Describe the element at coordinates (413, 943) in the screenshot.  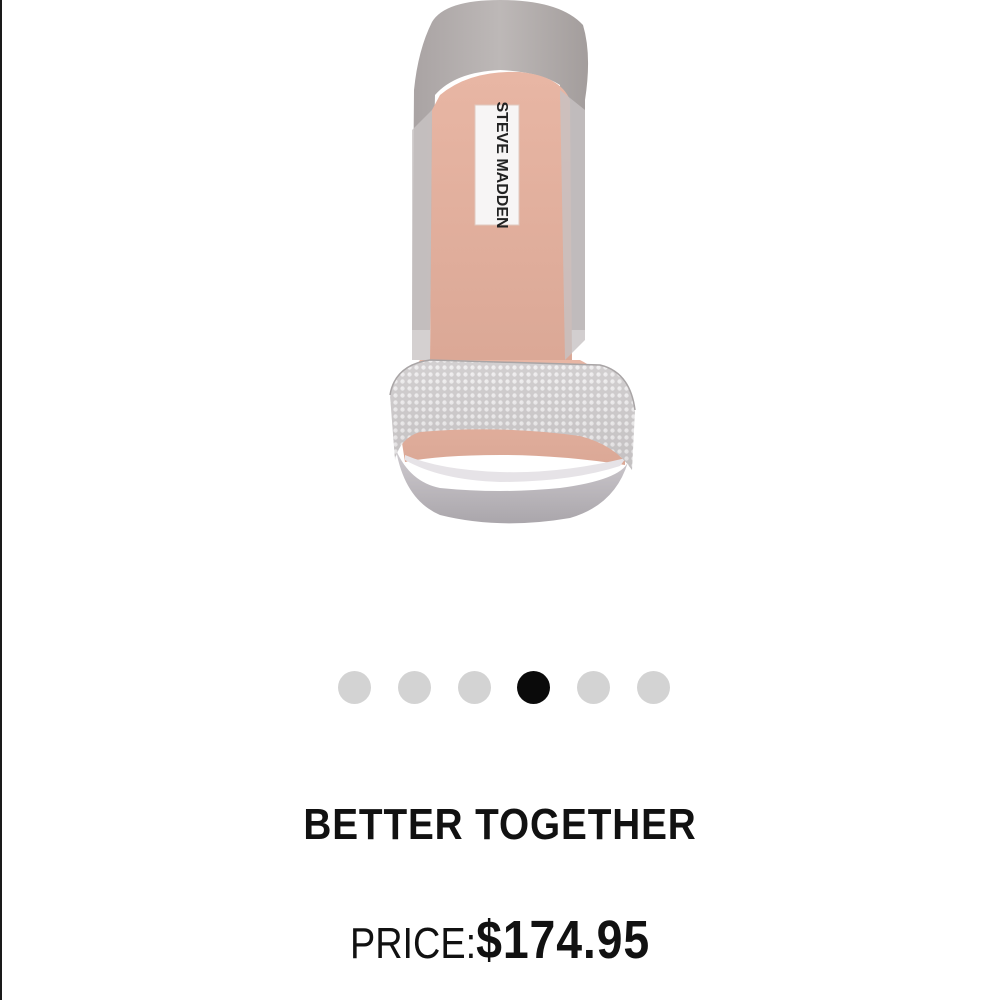
I see `price-label: PRICE:` at that location.